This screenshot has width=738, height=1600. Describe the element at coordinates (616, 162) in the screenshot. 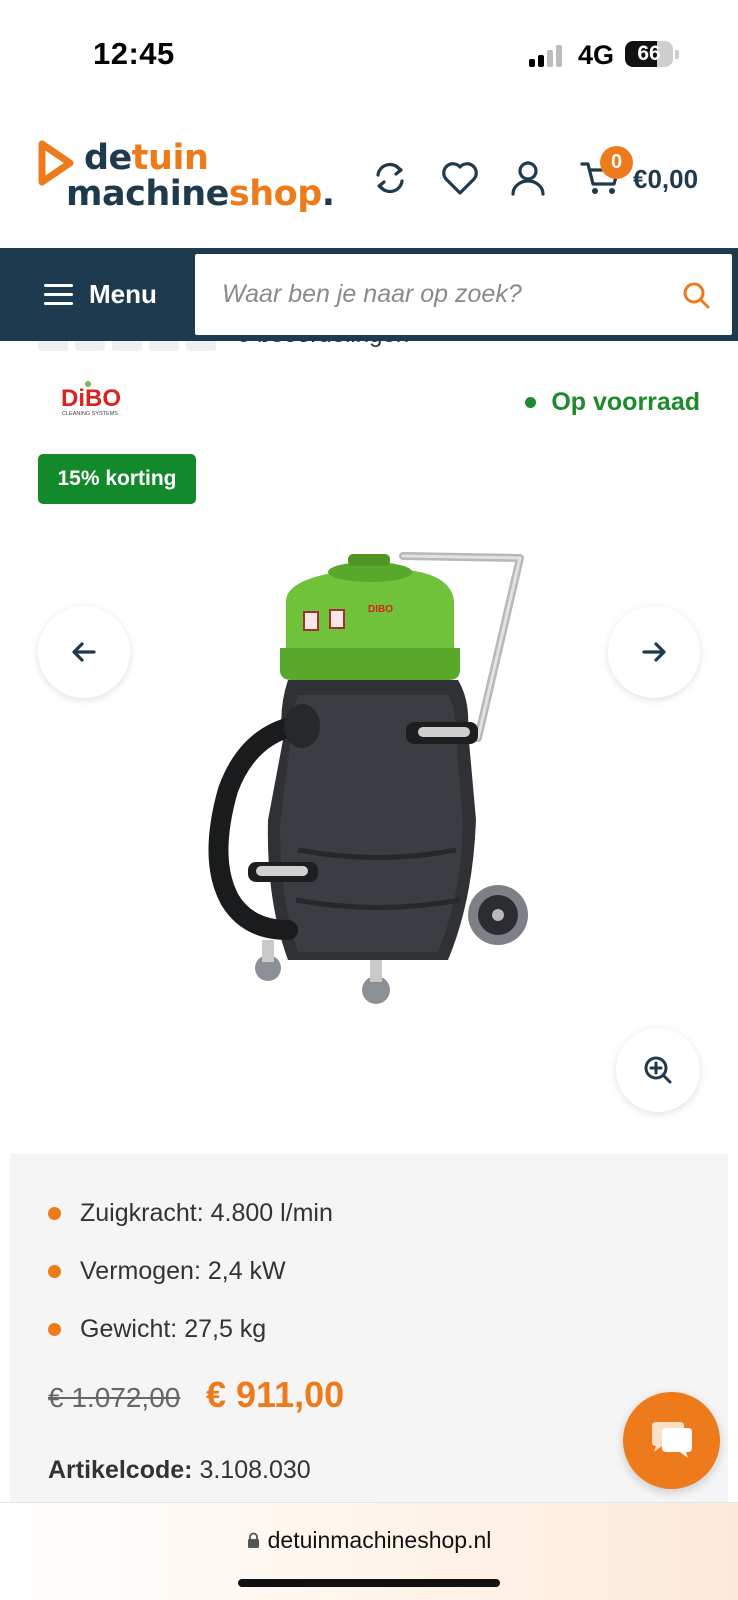

I see `cart-count-badge: 0` at that location.